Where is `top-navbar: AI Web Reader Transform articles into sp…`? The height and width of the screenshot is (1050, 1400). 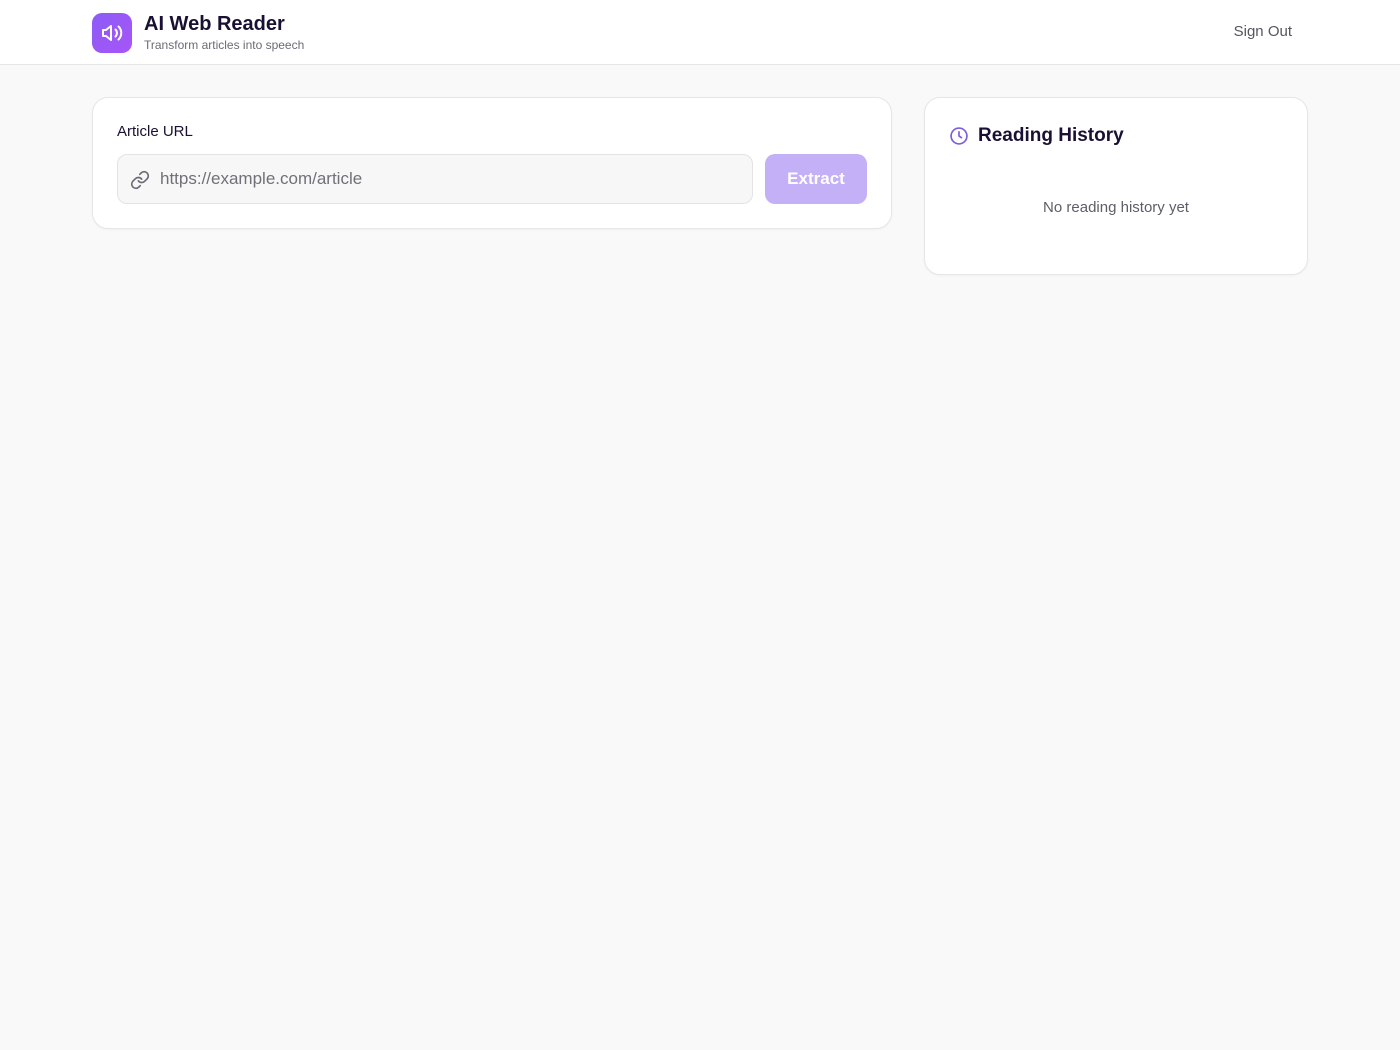
top-navbar: AI Web Reader Transform articles into sp… is located at coordinates (700, 32).